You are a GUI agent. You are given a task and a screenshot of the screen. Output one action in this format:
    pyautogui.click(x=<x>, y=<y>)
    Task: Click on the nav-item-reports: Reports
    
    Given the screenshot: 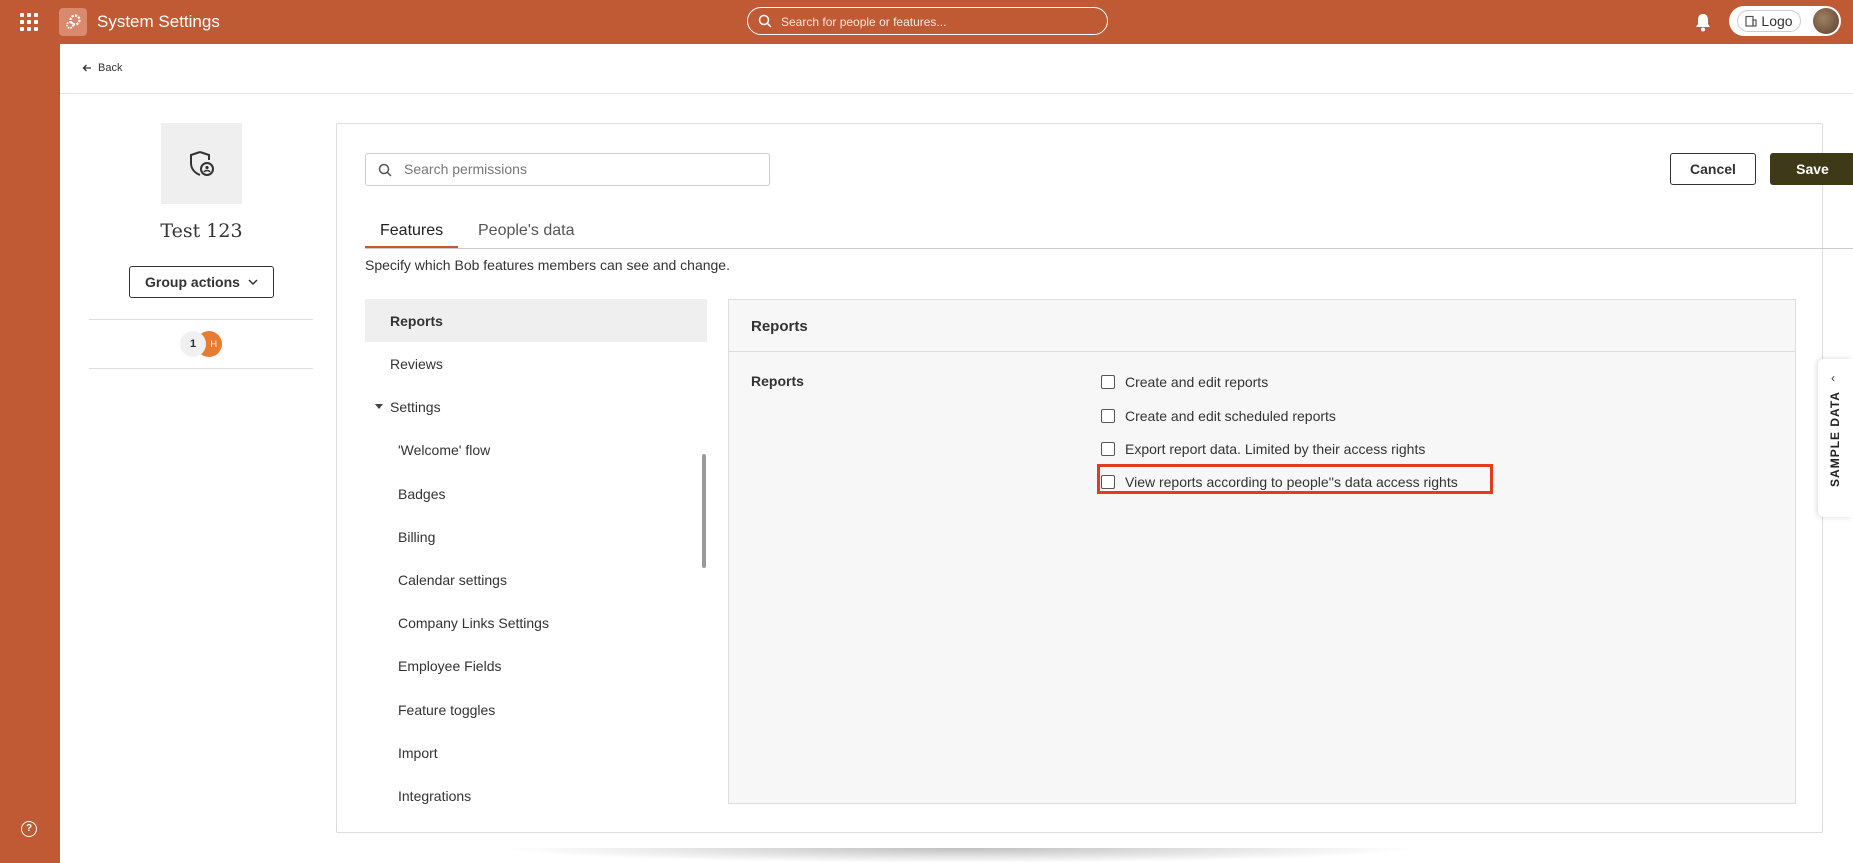 What is the action you would take?
    pyautogui.click(x=536, y=320)
    